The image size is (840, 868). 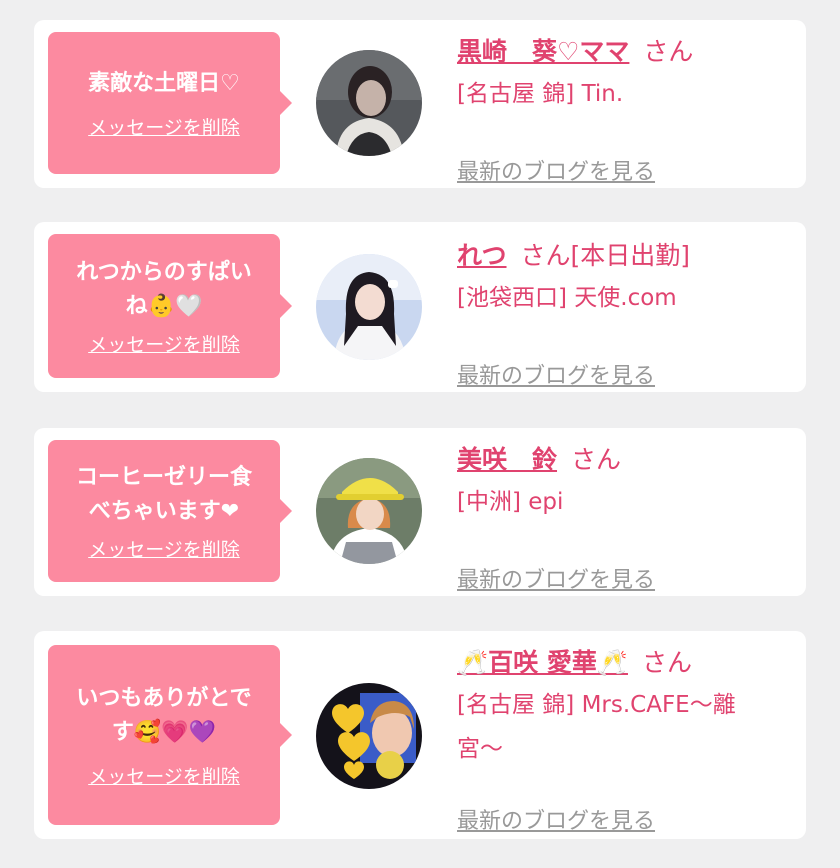 I want to click on message-line: べちゃいます❤, so click(x=164, y=511).